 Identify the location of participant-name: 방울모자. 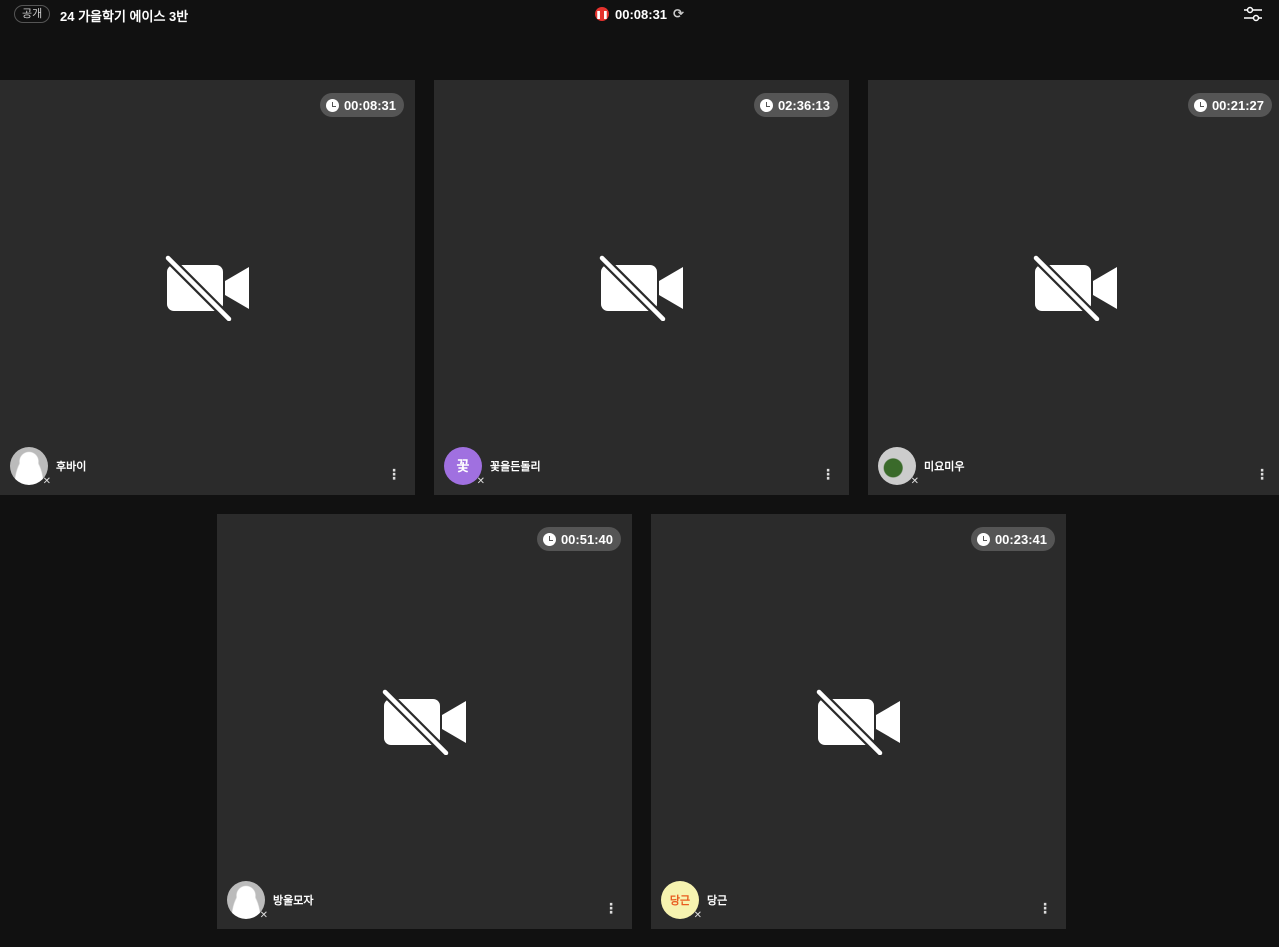
(293, 901).